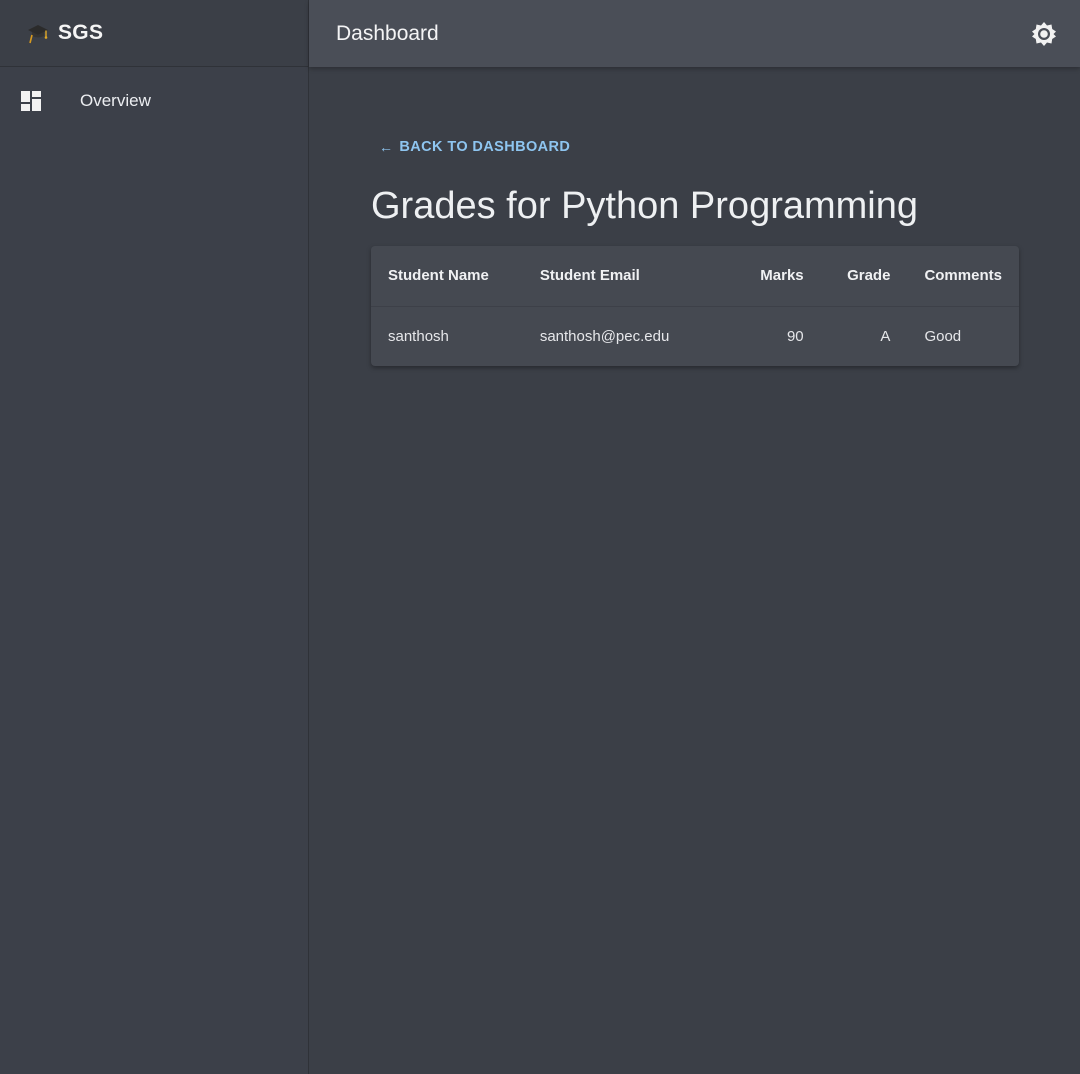 The width and height of the screenshot is (1080, 1074). What do you see at coordinates (963, 276) in the screenshot?
I see `column-header-comments: Comments` at bounding box center [963, 276].